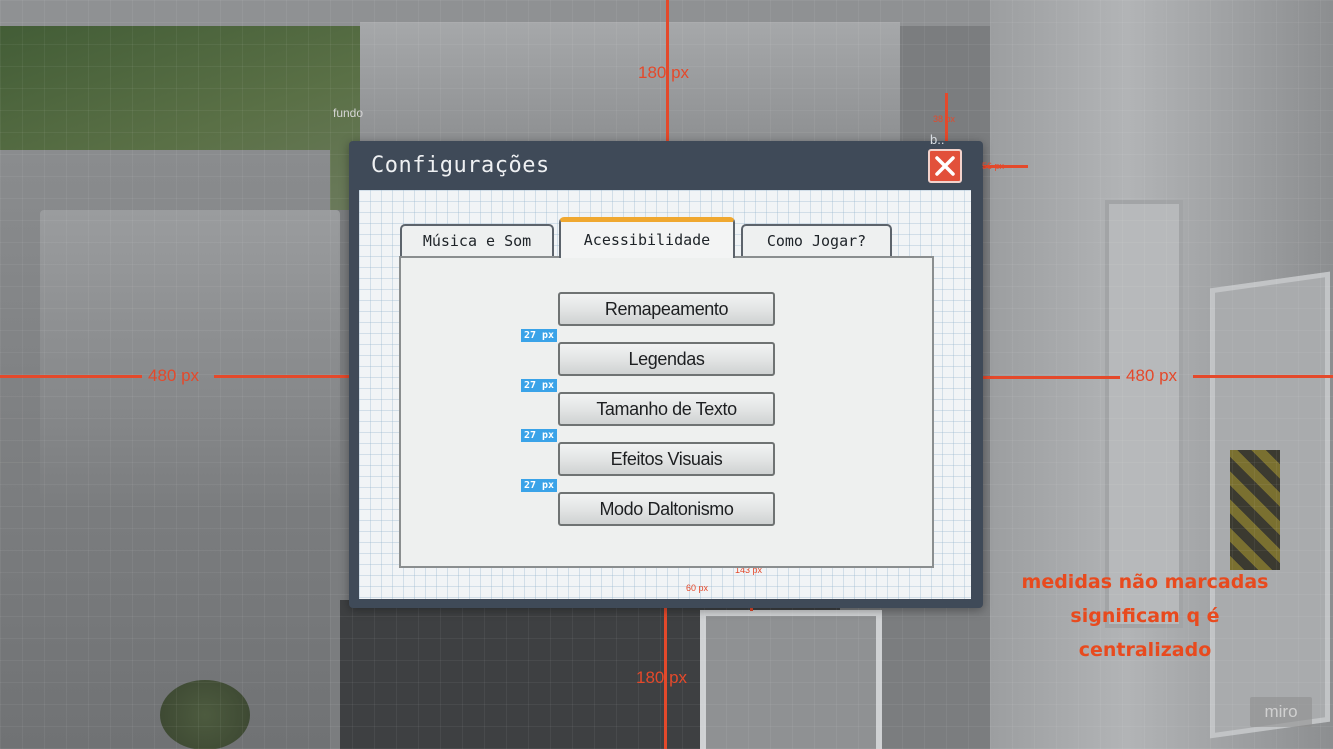  I want to click on measure-line-left-a, so click(71, 376).